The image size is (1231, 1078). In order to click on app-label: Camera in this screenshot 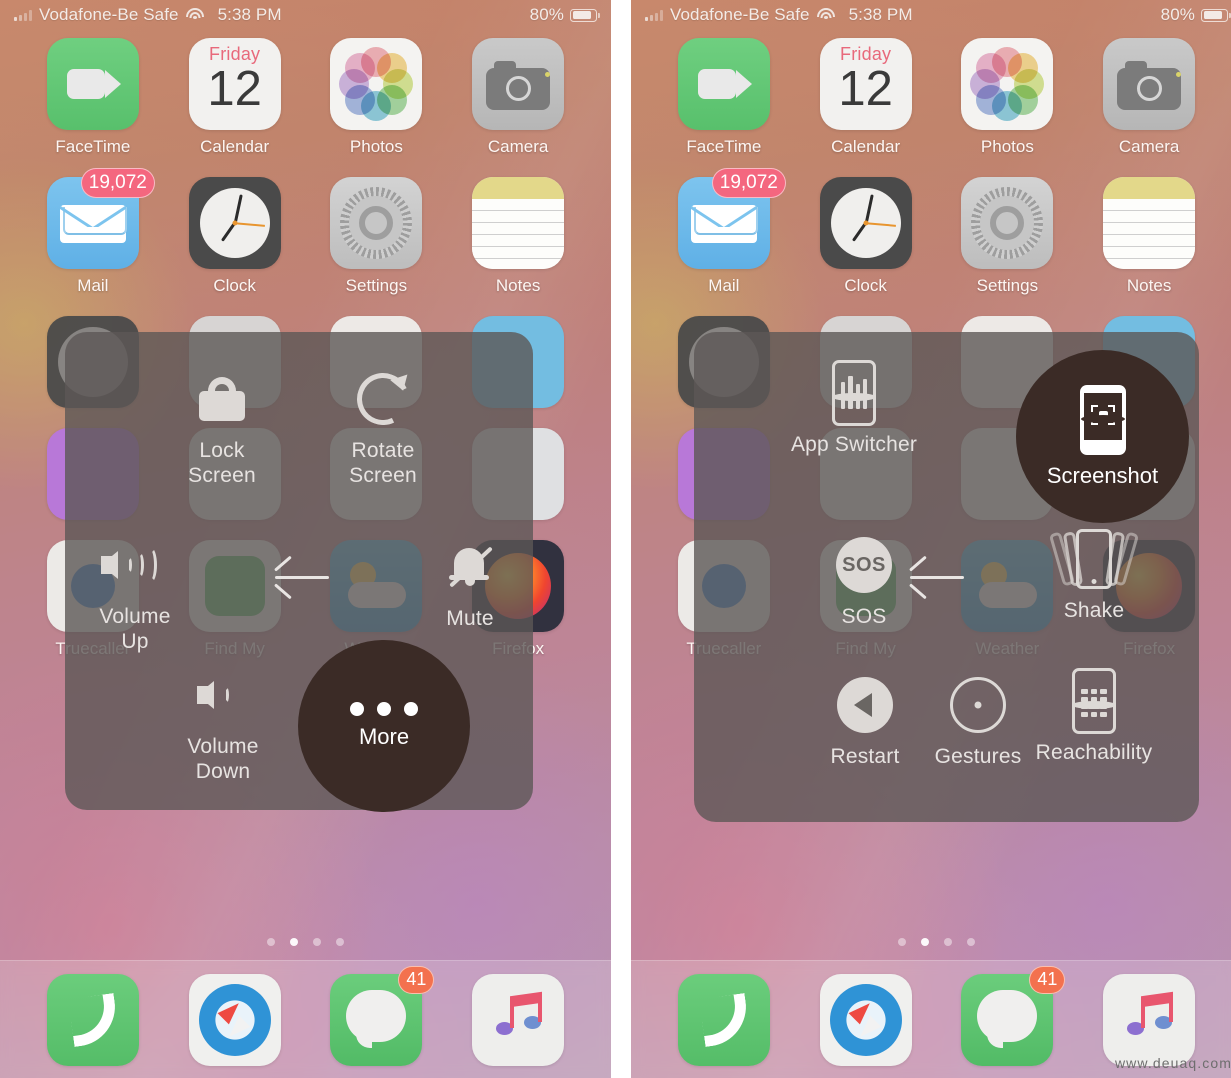, I will do `click(518, 146)`.